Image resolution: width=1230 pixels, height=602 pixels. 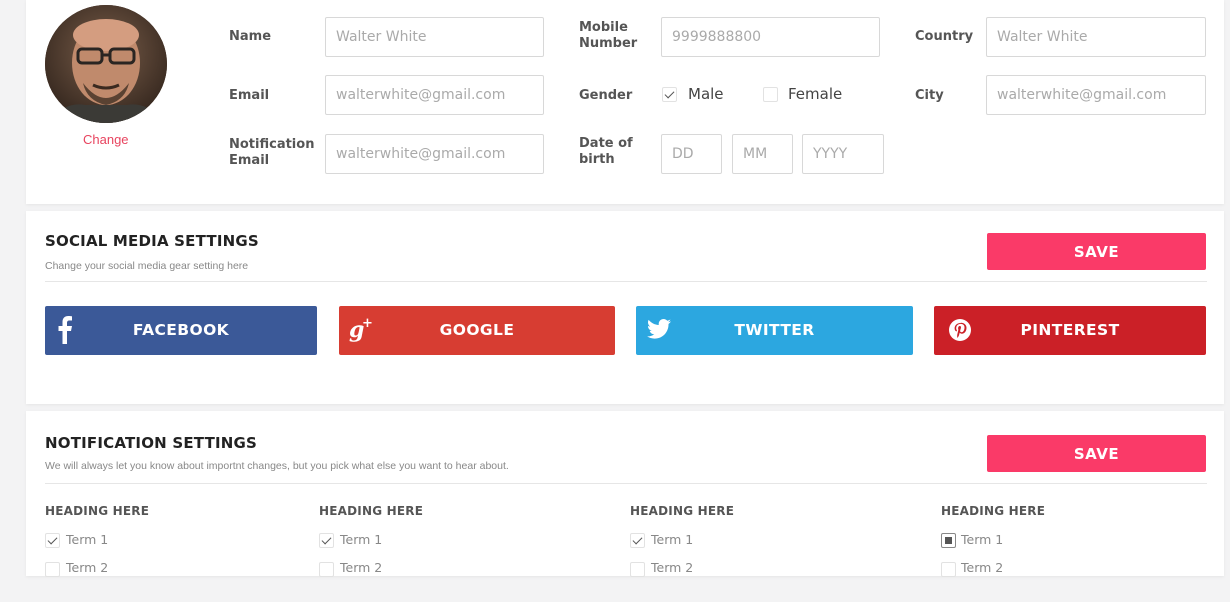 What do you see at coordinates (249, 95) in the screenshot?
I see `email-label: Email` at bounding box center [249, 95].